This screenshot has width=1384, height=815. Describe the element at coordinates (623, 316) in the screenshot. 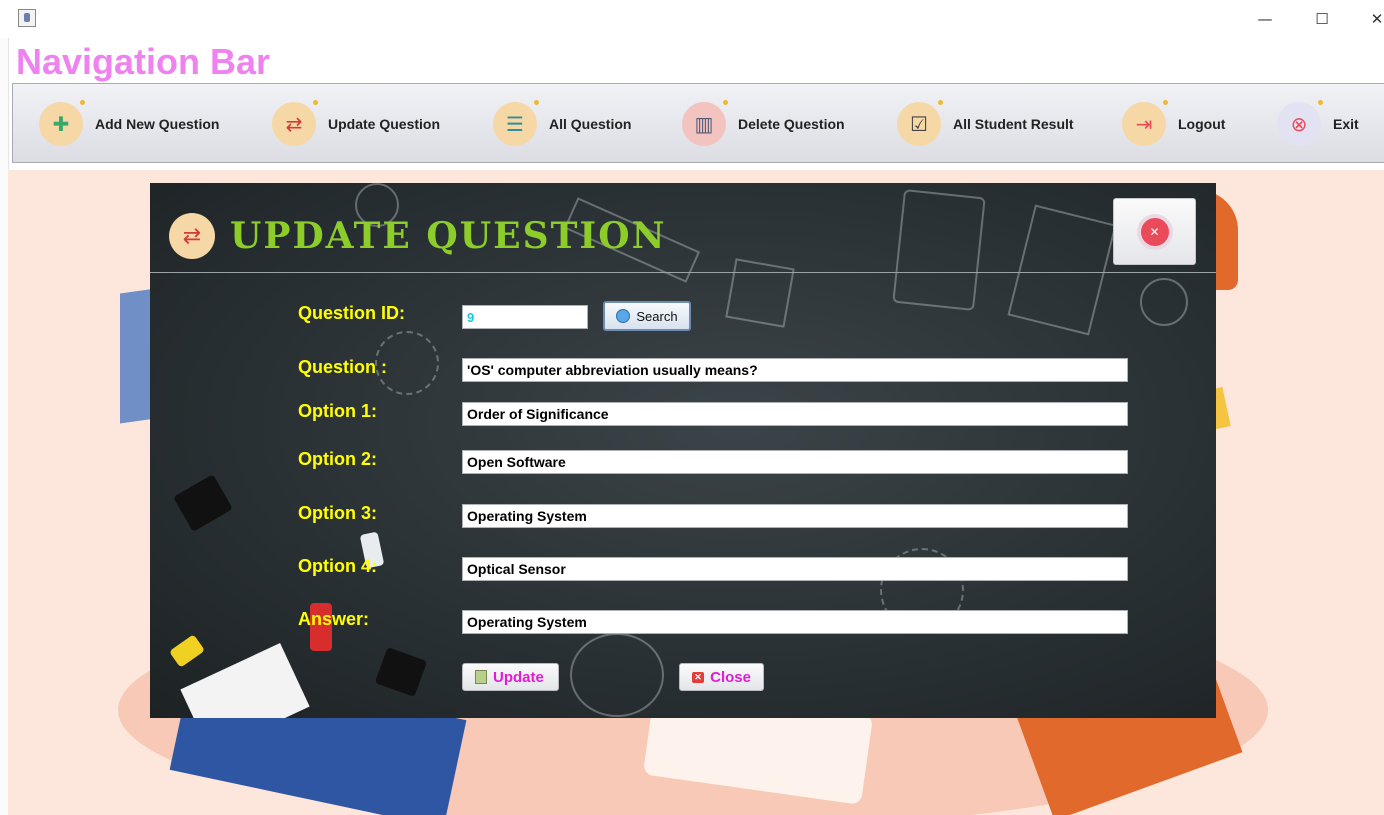

I see `search-icon` at that location.